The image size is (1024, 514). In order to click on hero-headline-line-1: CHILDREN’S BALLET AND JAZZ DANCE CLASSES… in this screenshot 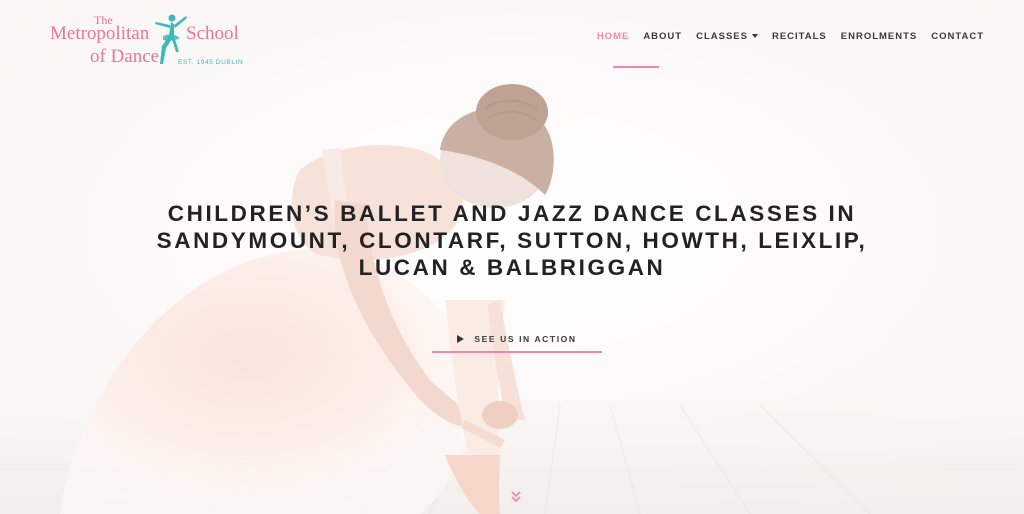, I will do `click(512, 213)`.